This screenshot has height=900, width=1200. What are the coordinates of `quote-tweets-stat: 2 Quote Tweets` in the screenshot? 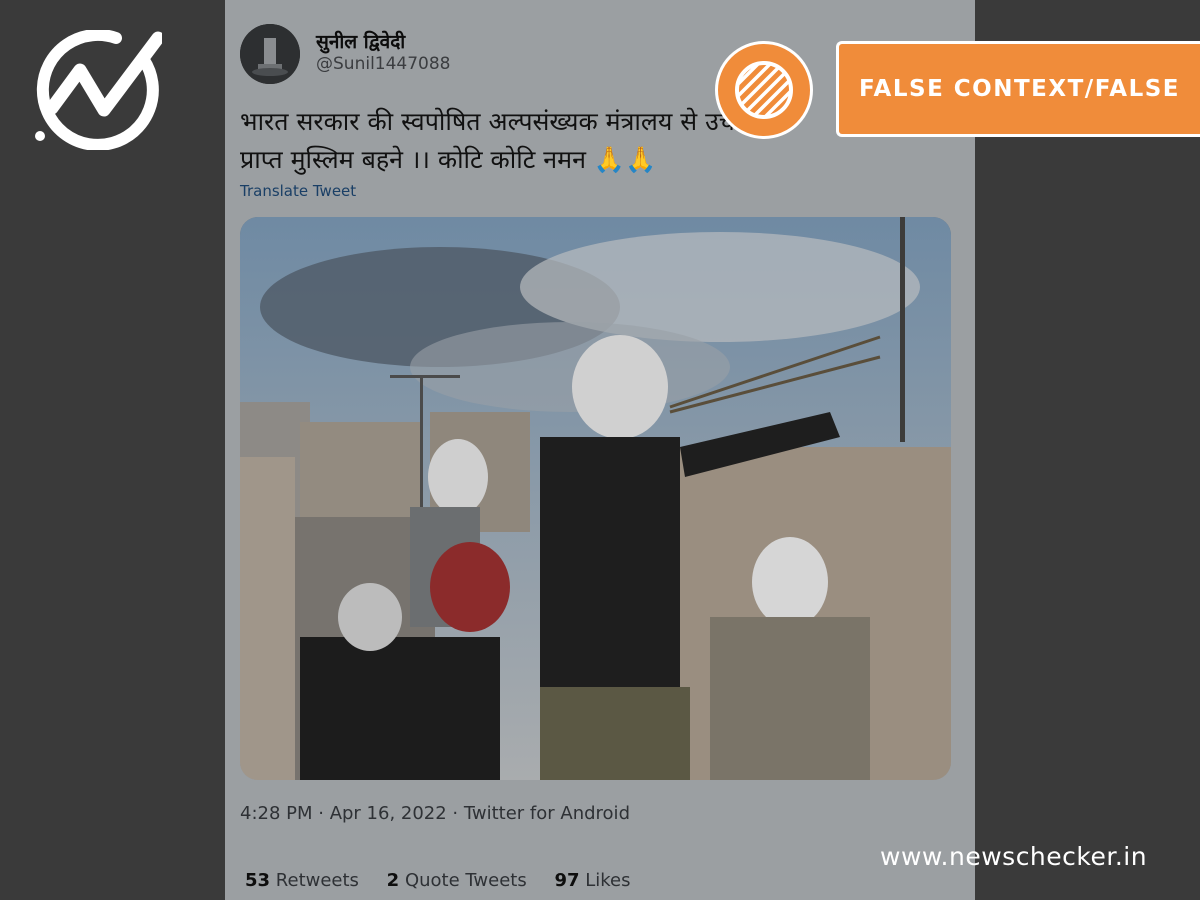 It's located at (457, 880).